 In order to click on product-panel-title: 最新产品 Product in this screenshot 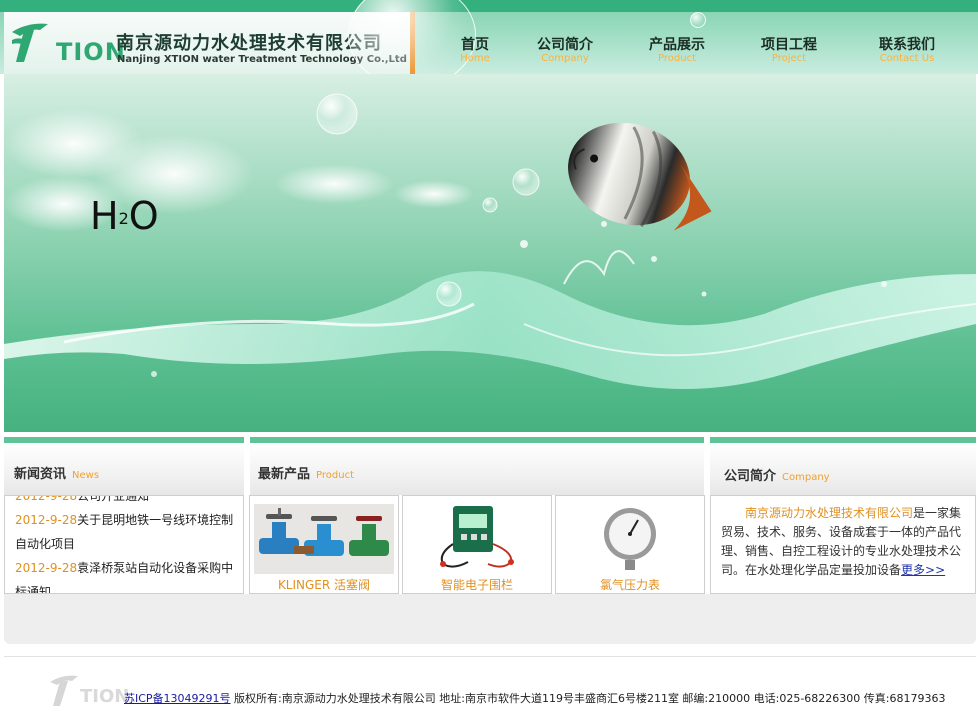, I will do `click(306, 472)`.